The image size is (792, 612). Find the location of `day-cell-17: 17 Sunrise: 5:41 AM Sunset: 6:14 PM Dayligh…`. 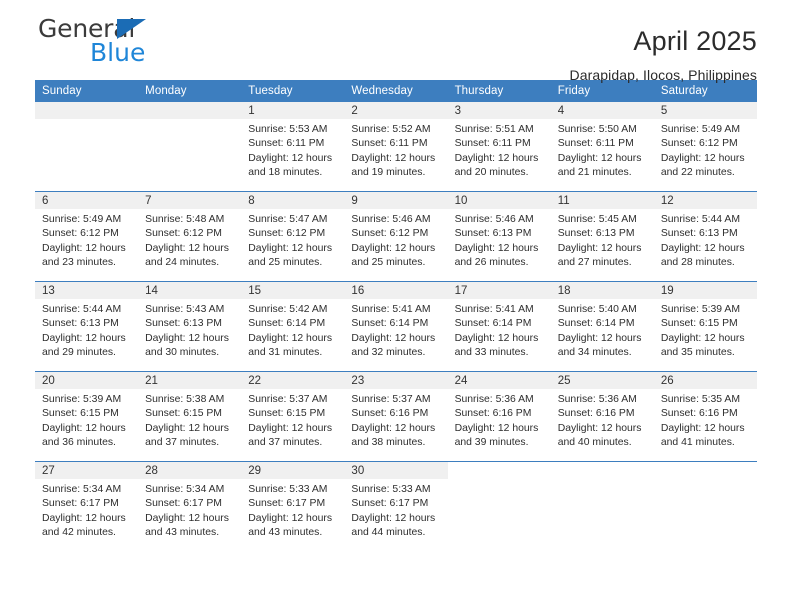

day-cell-17: 17 Sunrise: 5:41 AM Sunset: 6:14 PM Dayligh… is located at coordinates (499, 326).